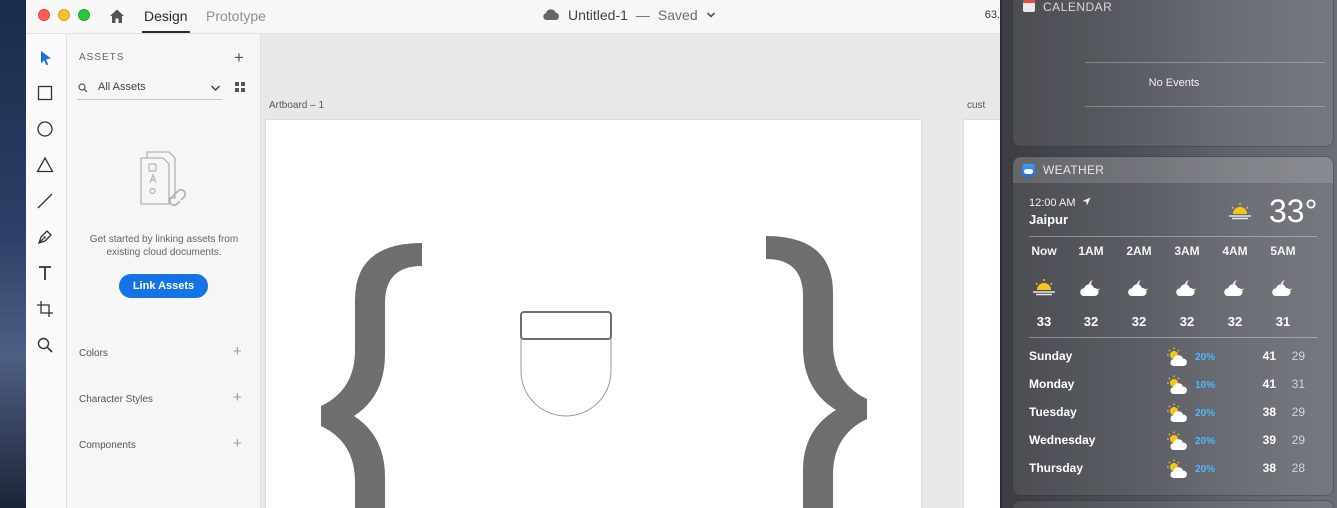  Describe the element at coordinates (566, 325) in the screenshot. I see `mouse-top-shape` at that location.